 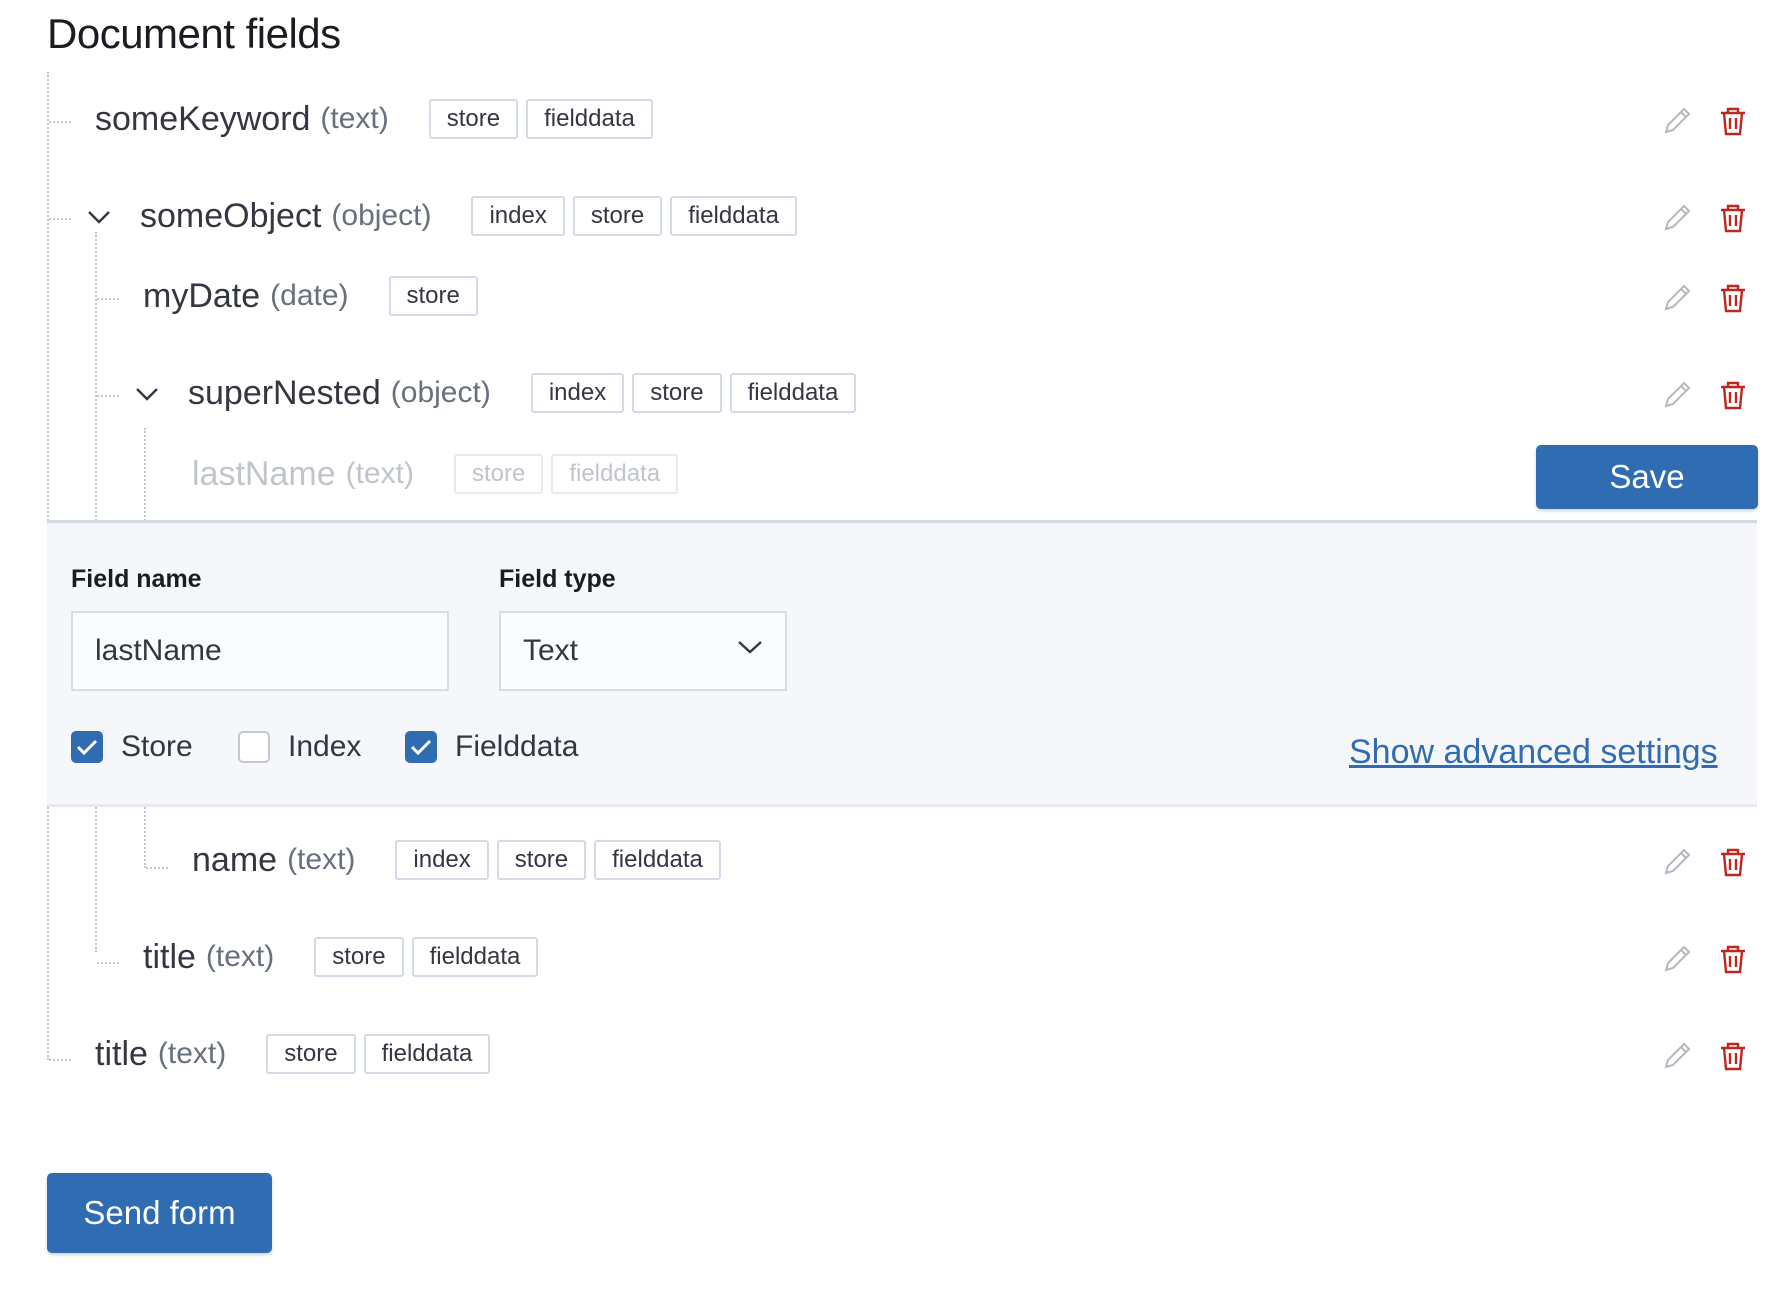 I want to click on field-type: (date), so click(x=309, y=295).